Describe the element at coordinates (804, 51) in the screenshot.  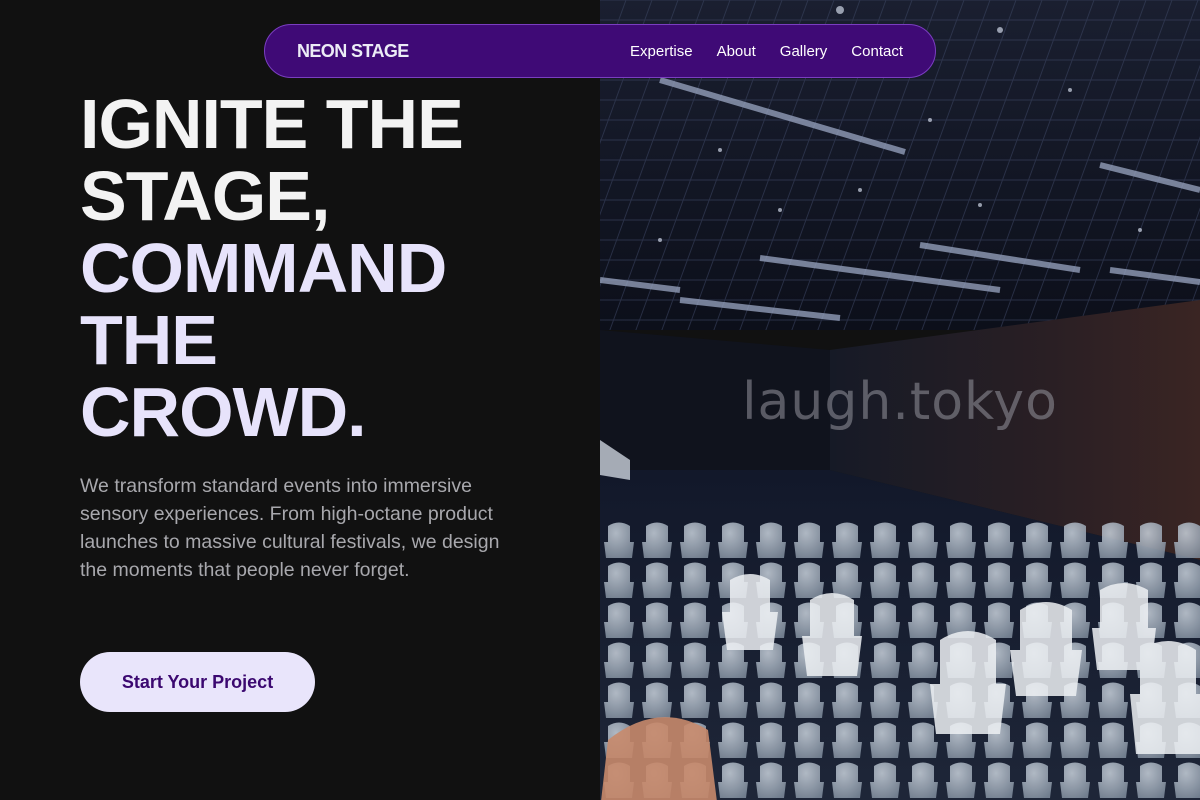
I see `nav-link-gallery: Gallery` at that location.